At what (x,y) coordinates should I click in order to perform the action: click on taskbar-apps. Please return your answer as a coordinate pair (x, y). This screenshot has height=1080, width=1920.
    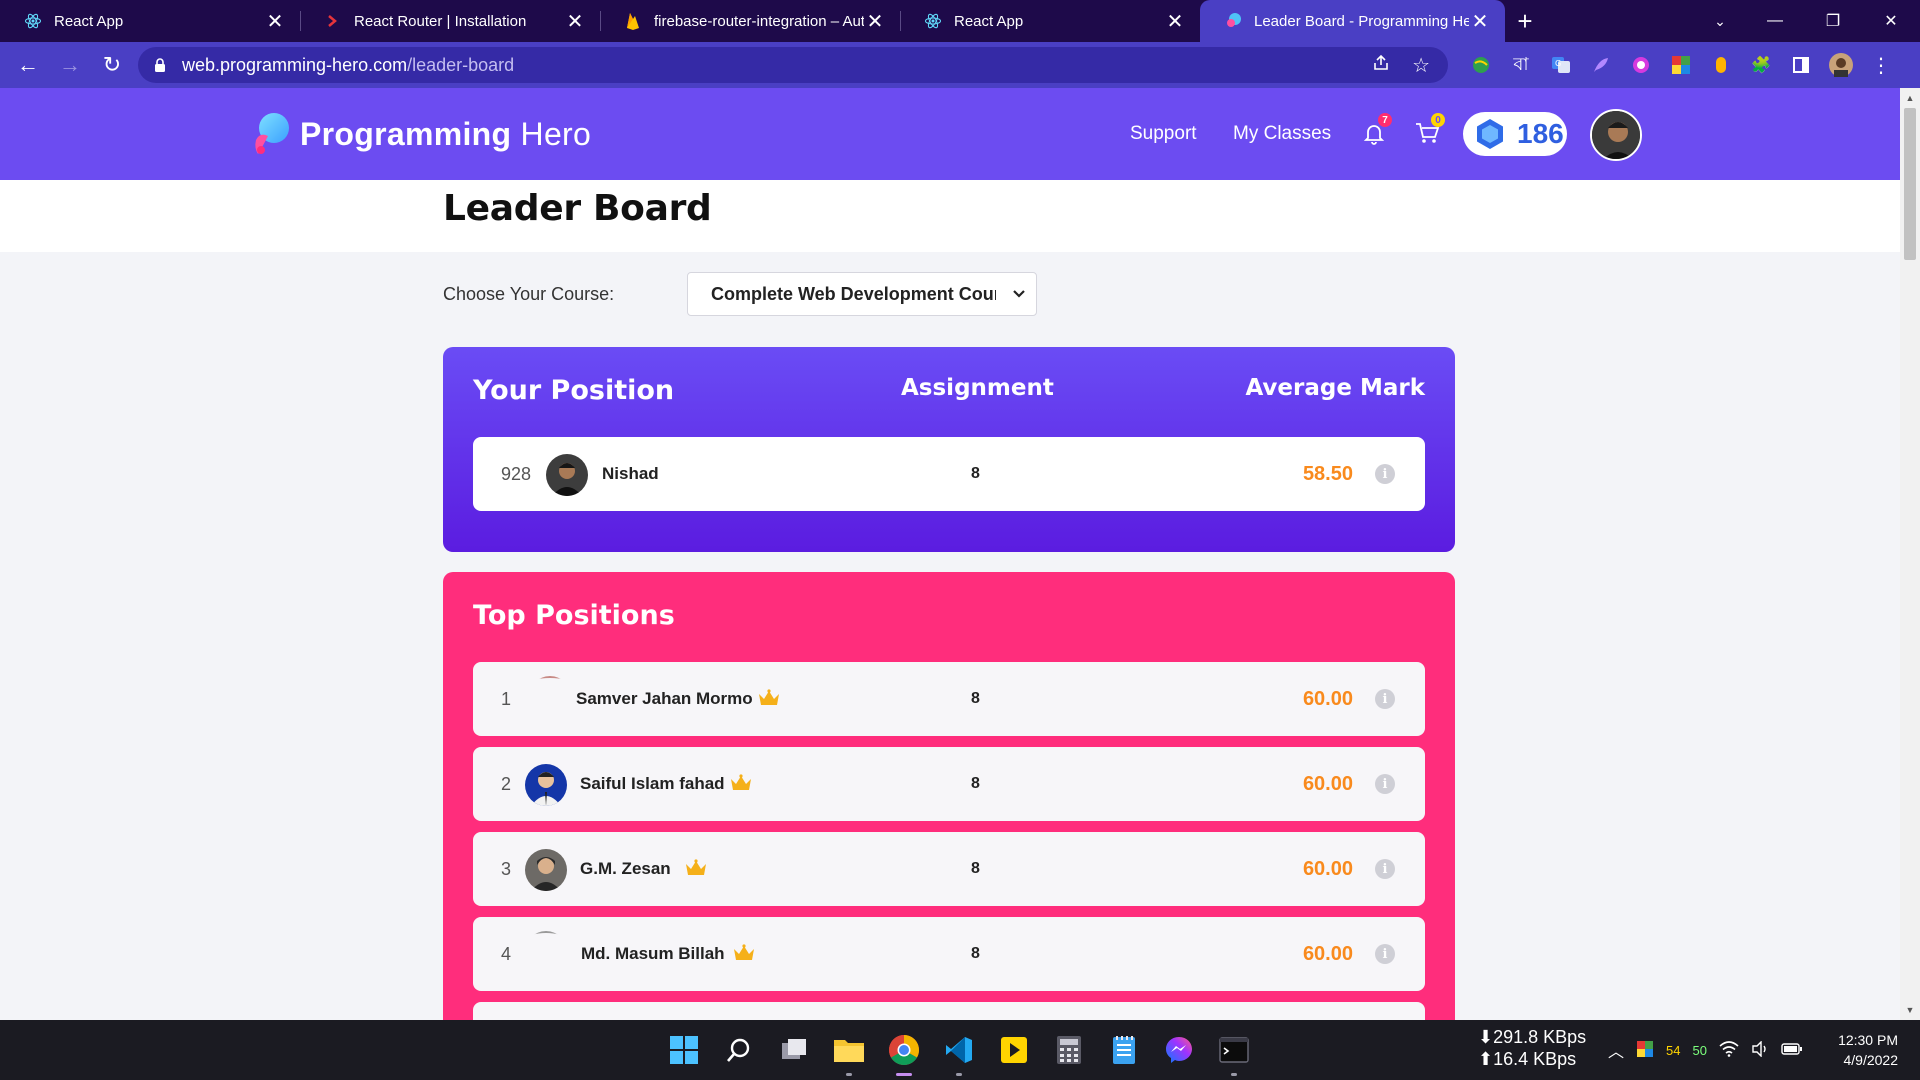
    Looking at the image, I should click on (959, 1050).